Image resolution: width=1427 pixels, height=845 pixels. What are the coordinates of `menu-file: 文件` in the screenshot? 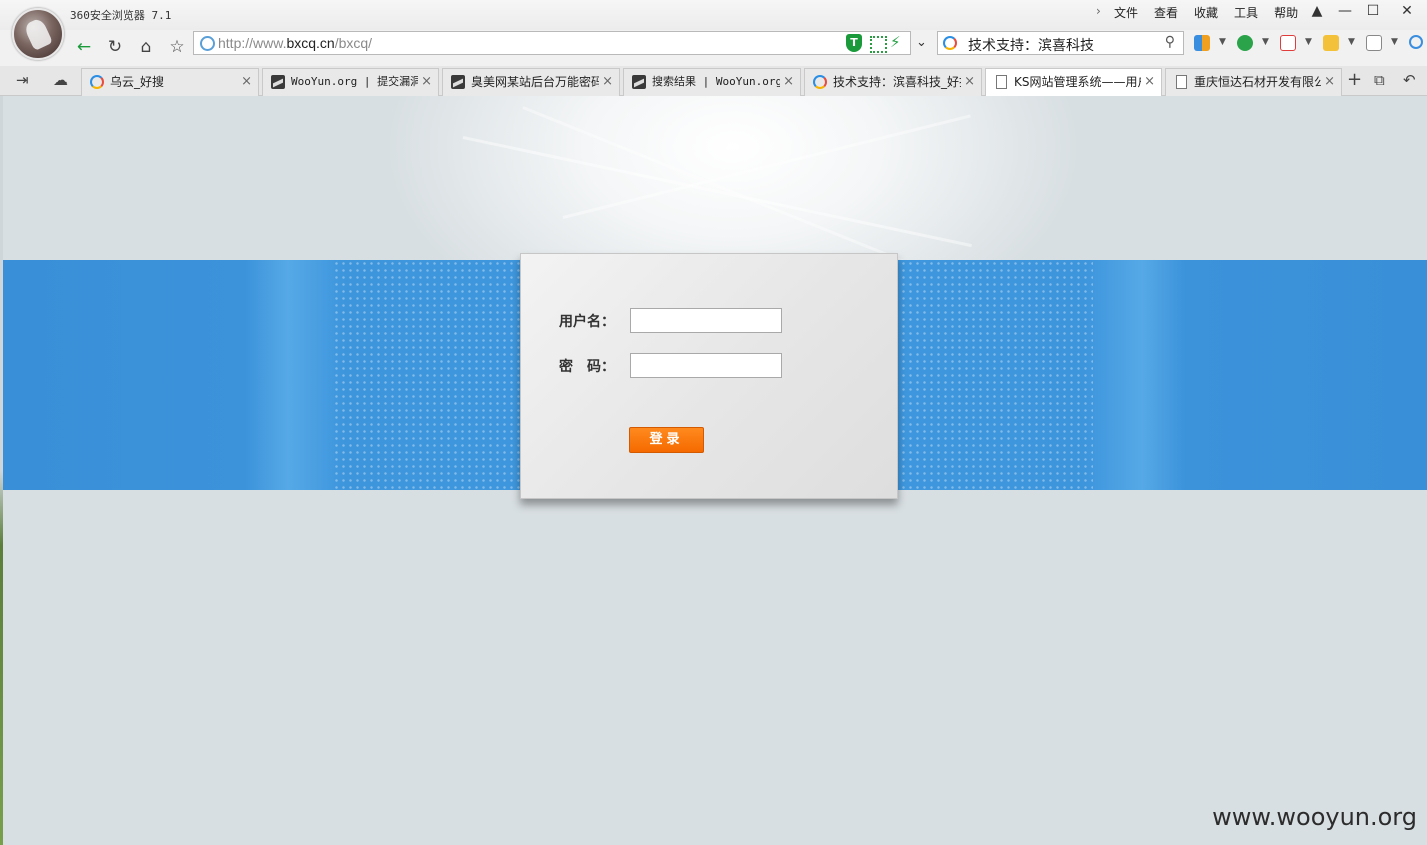 It's located at (1126, 12).